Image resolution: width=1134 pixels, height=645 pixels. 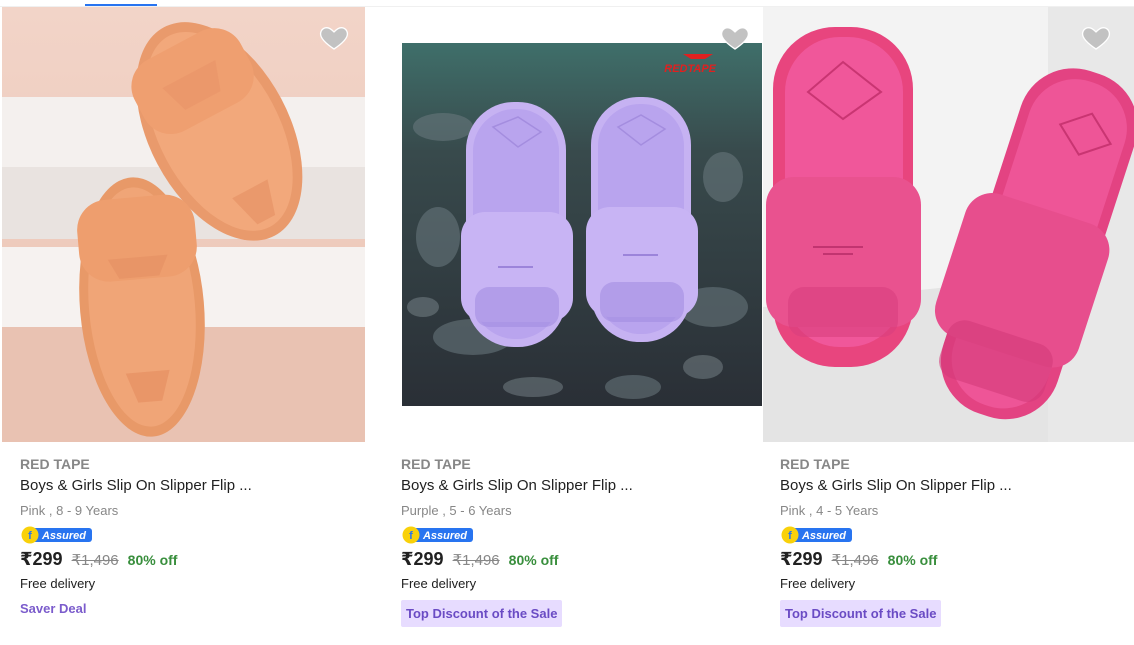 What do you see at coordinates (53, 608) in the screenshot?
I see `deal-label: Saver Deal` at bounding box center [53, 608].